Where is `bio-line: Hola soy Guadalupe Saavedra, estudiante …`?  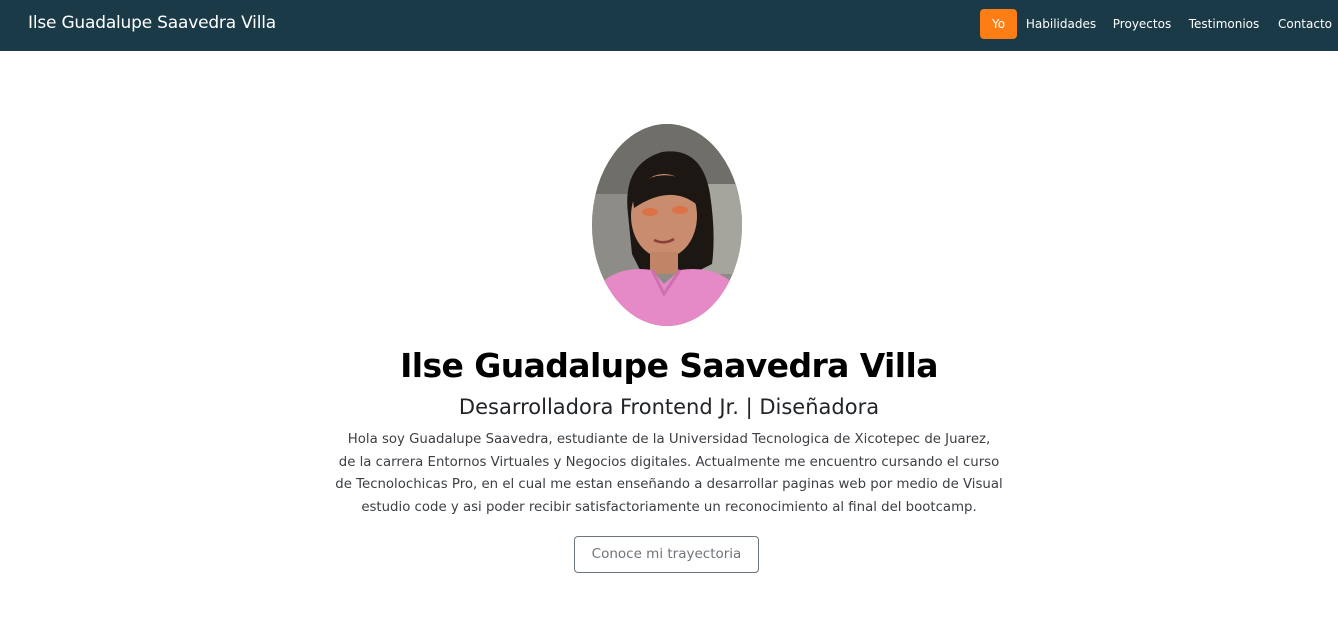
bio-line: Hola soy Guadalupe Saavedra, estudiante … is located at coordinates (669, 439).